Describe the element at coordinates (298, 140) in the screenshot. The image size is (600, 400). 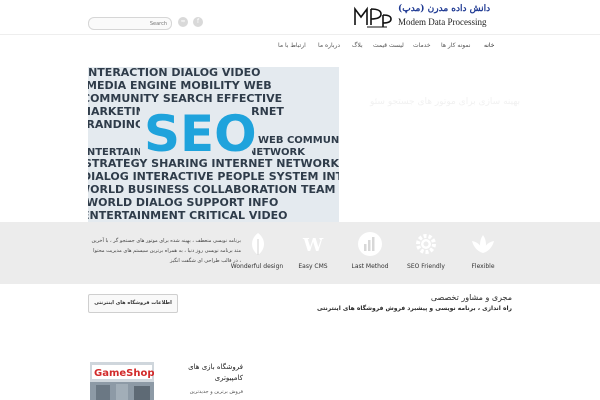
I see `word-line: WEB COMMUNICATION` at that location.